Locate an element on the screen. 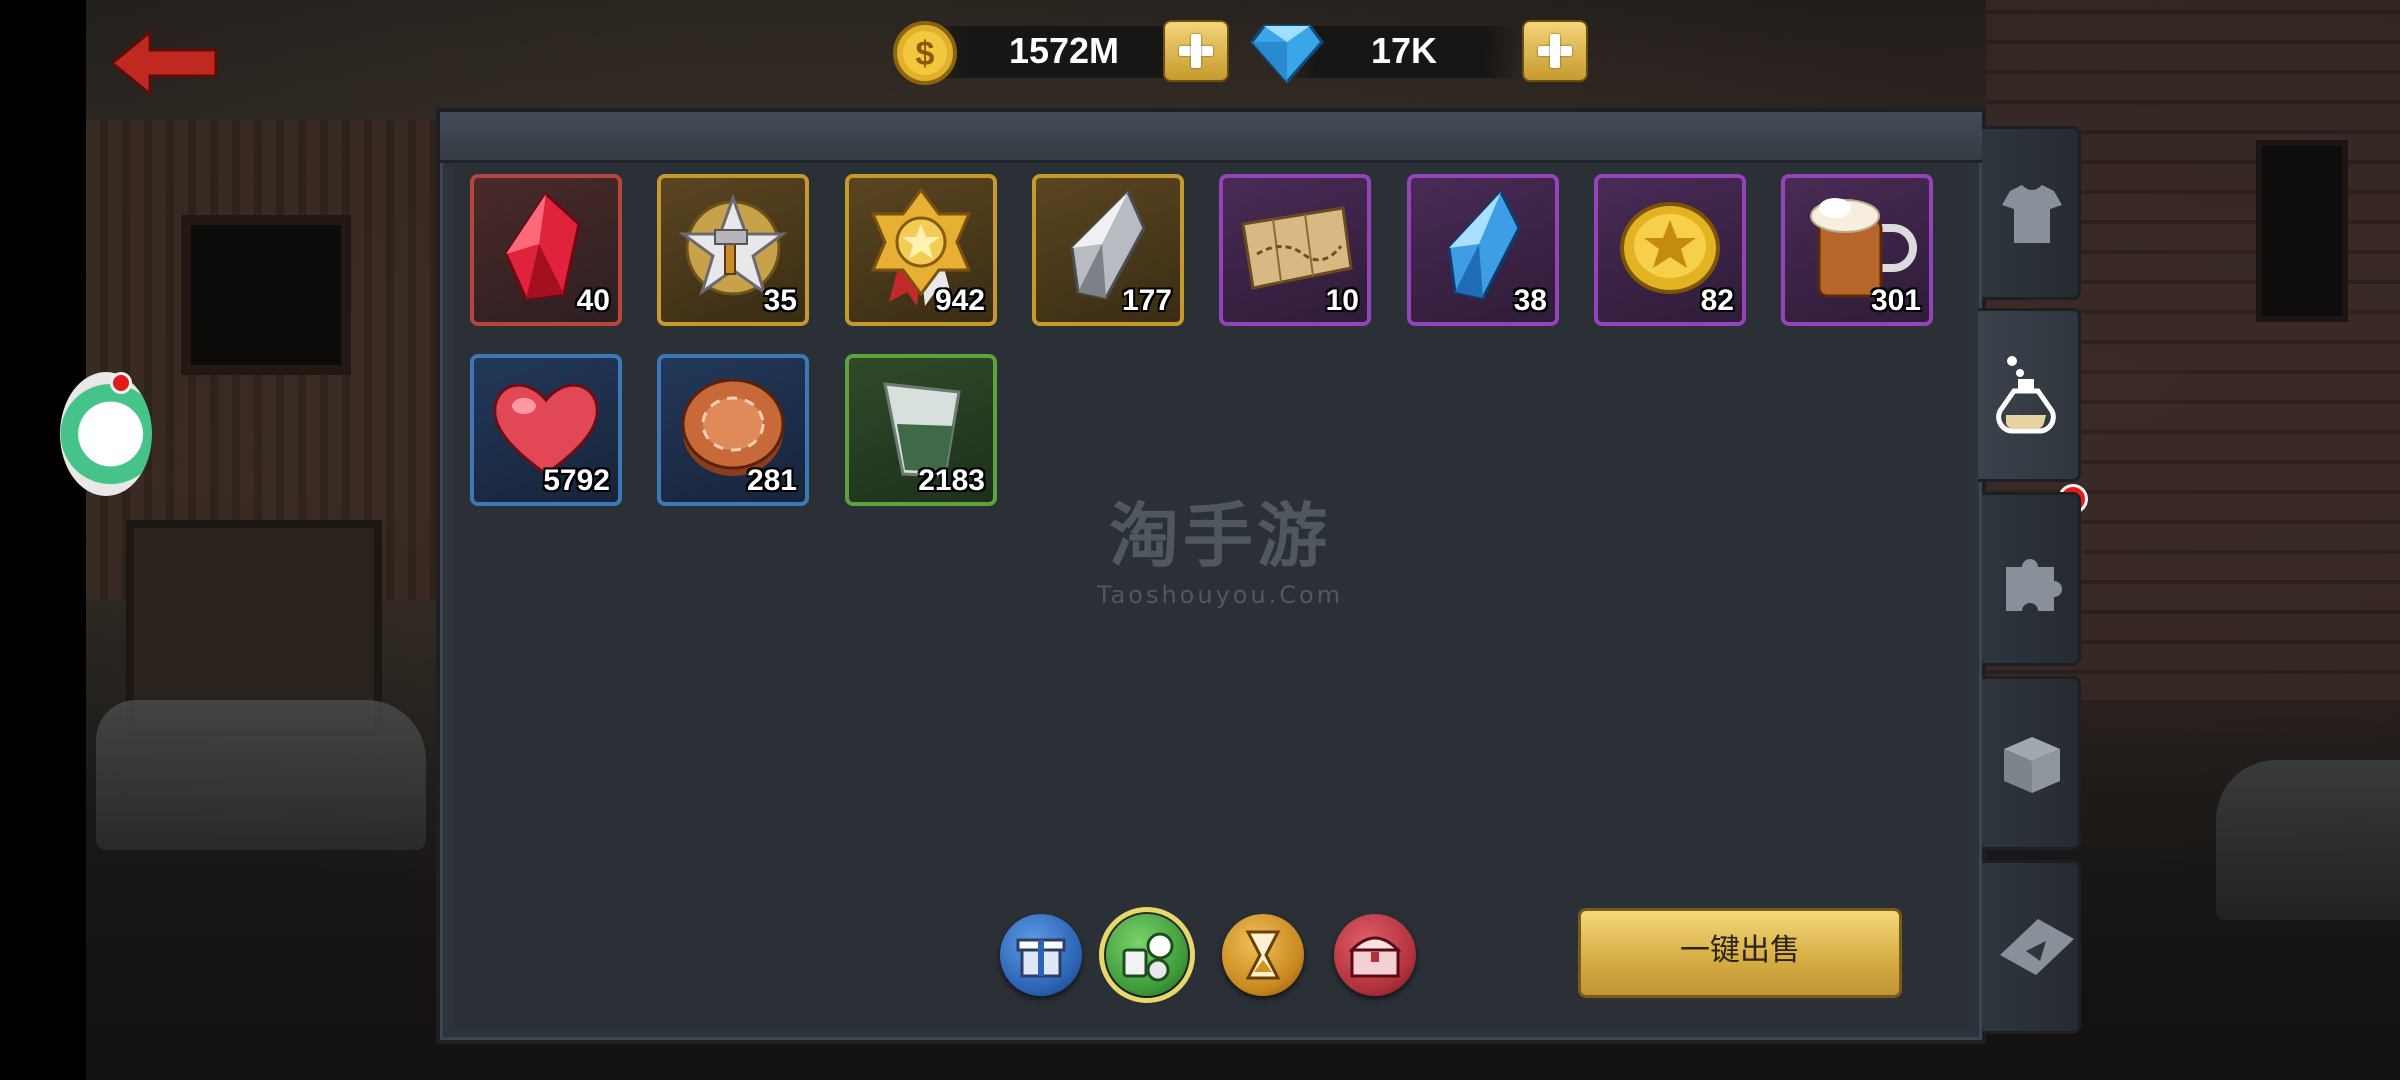  consumables-icon is located at coordinates (1148, 957).